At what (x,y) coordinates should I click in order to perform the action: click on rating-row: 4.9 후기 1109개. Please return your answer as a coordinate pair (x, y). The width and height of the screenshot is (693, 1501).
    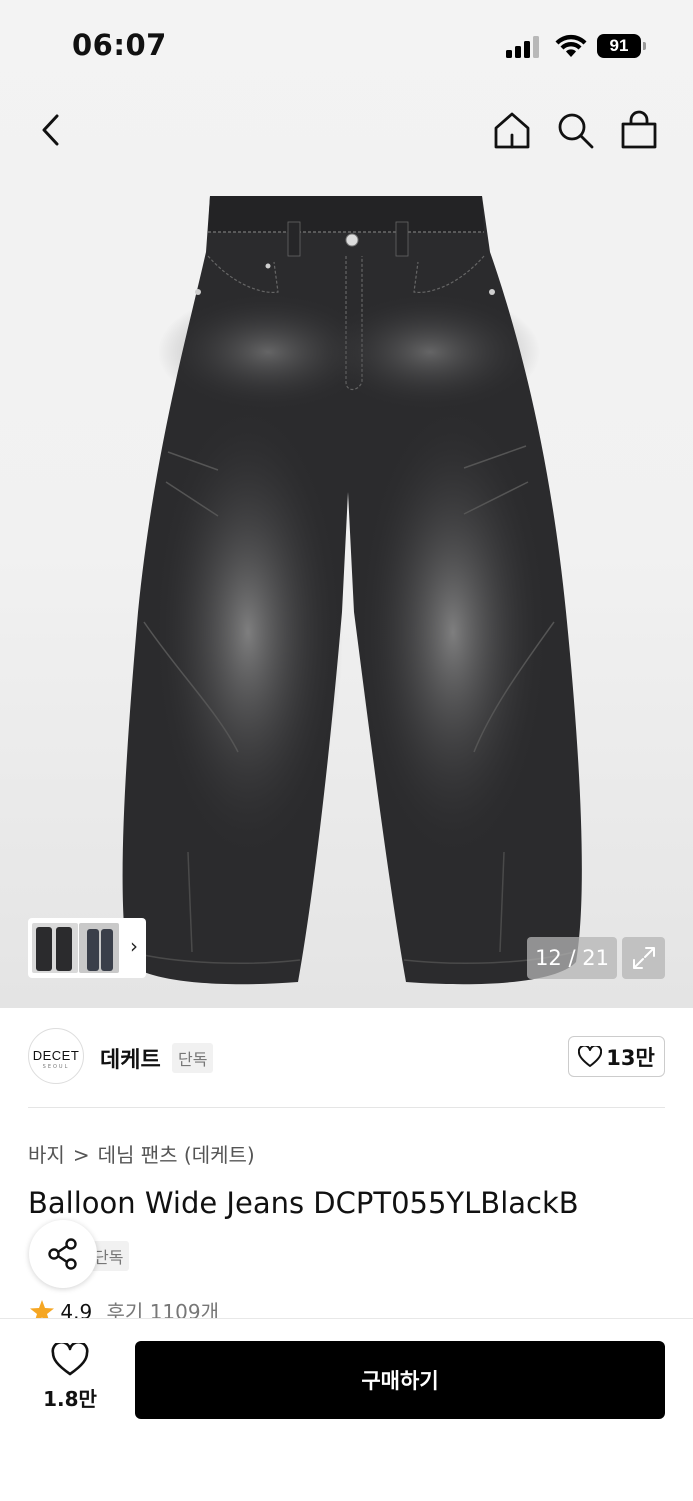
    Looking at the image, I should click on (124, 1307).